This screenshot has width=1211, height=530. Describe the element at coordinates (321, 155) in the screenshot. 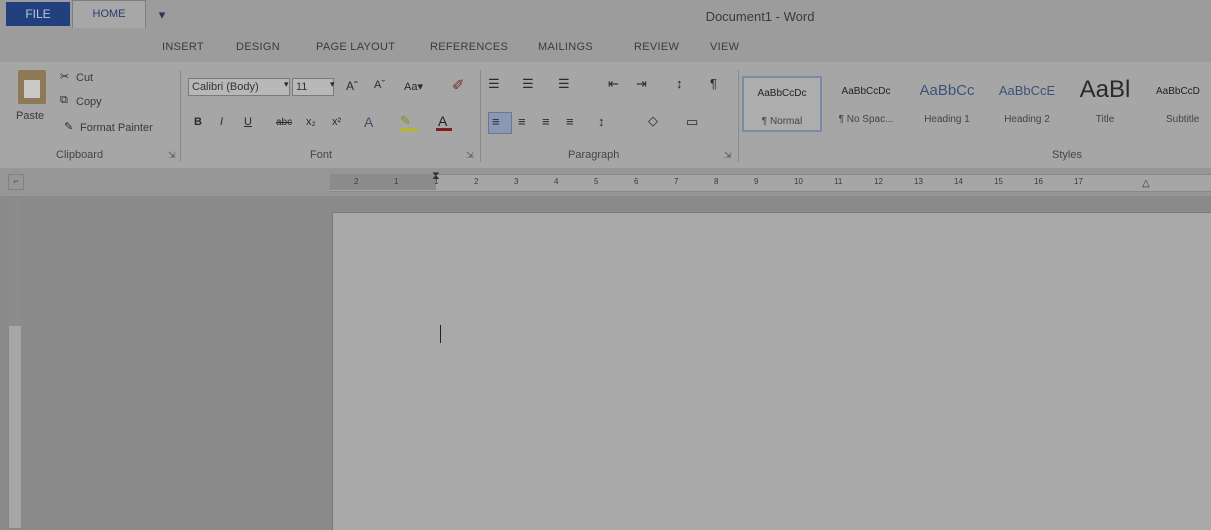

I see `font-group-label: Font` at that location.